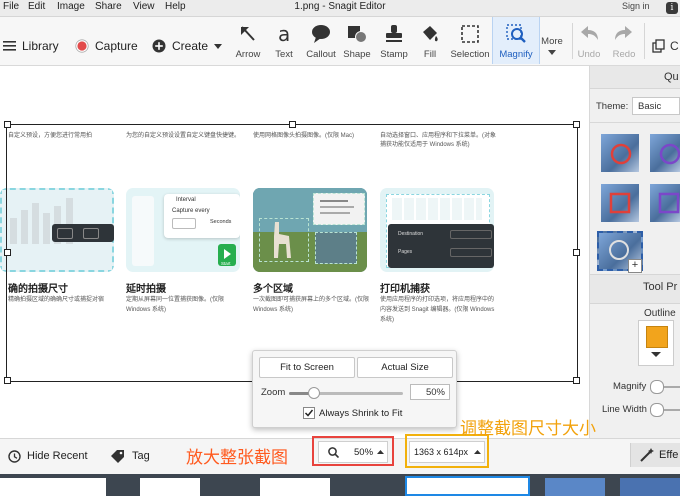  I want to click on line-width-slider-thumb, so click(657, 410).